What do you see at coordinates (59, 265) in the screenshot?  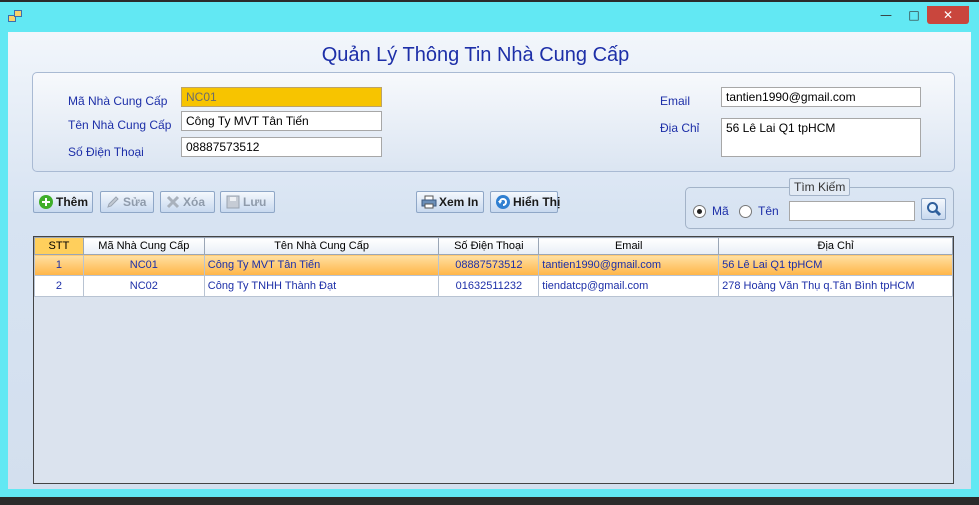 I see `cell-stt: 1` at bounding box center [59, 265].